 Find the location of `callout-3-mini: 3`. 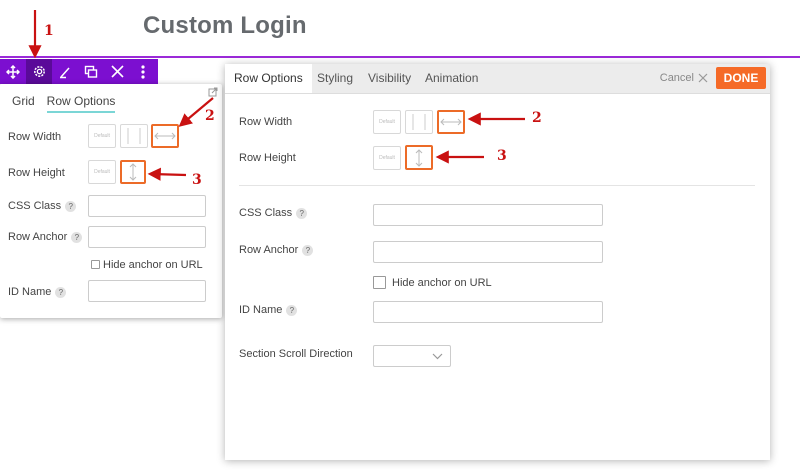

callout-3-mini: 3 is located at coordinates (197, 180).